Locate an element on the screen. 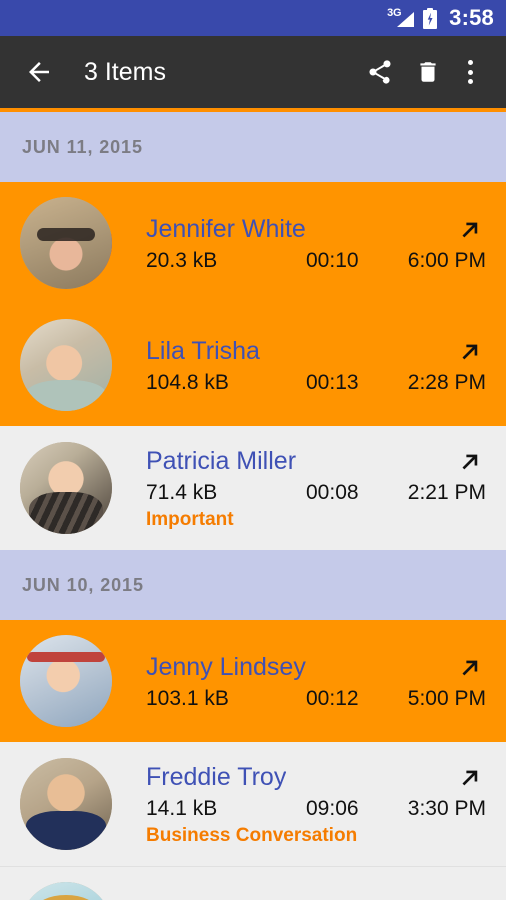 This screenshot has height=900, width=506. duration: 00:10 is located at coordinates (332, 260).